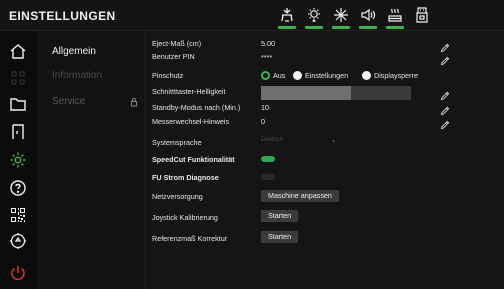 The width and height of the screenshot is (504, 289). What do you see at coordinates (18, 241) in the screenshot?
I see `dial-icon` at bounding box center [18, 241].